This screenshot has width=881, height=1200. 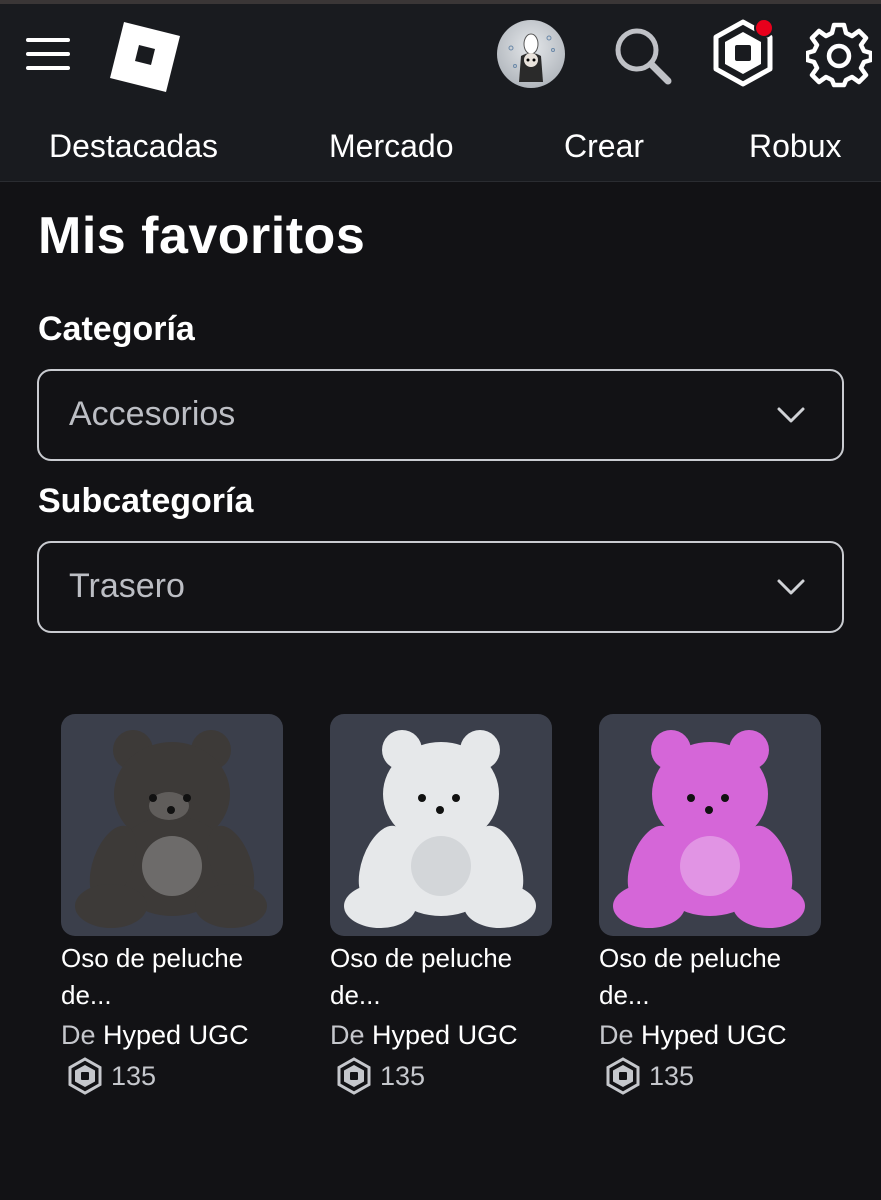 What do you see at coordinates (604, 146) in the screenshot?
I see `nav-crear: Crear` at bounding box center [604, 146].